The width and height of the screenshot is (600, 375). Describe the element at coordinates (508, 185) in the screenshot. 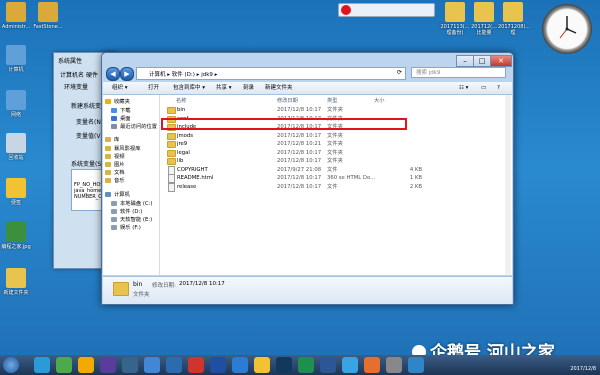

I see `scrollbar` at that location.